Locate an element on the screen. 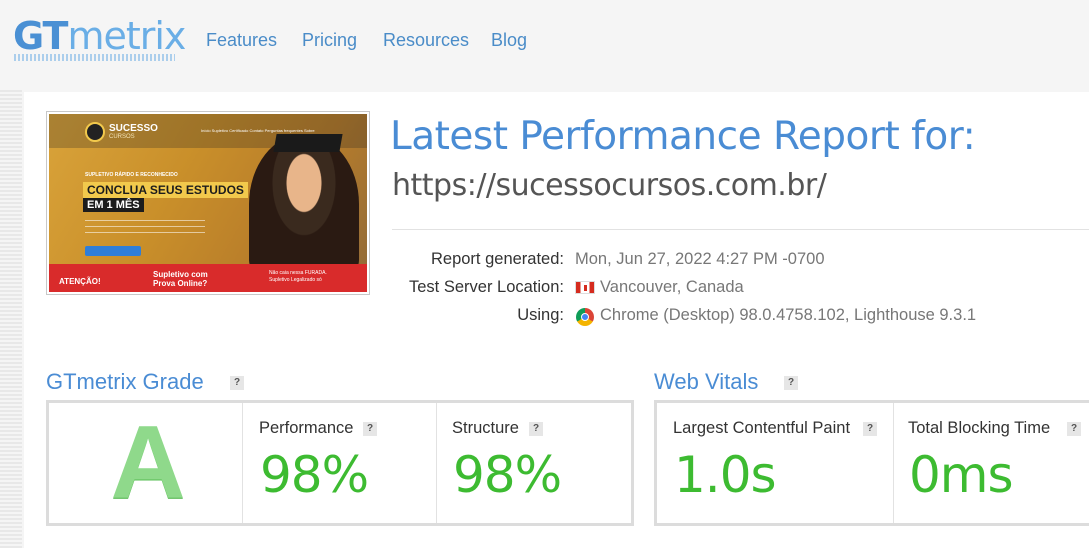  server-location-label: Test Server Location: is located at coordinates (486, 287).